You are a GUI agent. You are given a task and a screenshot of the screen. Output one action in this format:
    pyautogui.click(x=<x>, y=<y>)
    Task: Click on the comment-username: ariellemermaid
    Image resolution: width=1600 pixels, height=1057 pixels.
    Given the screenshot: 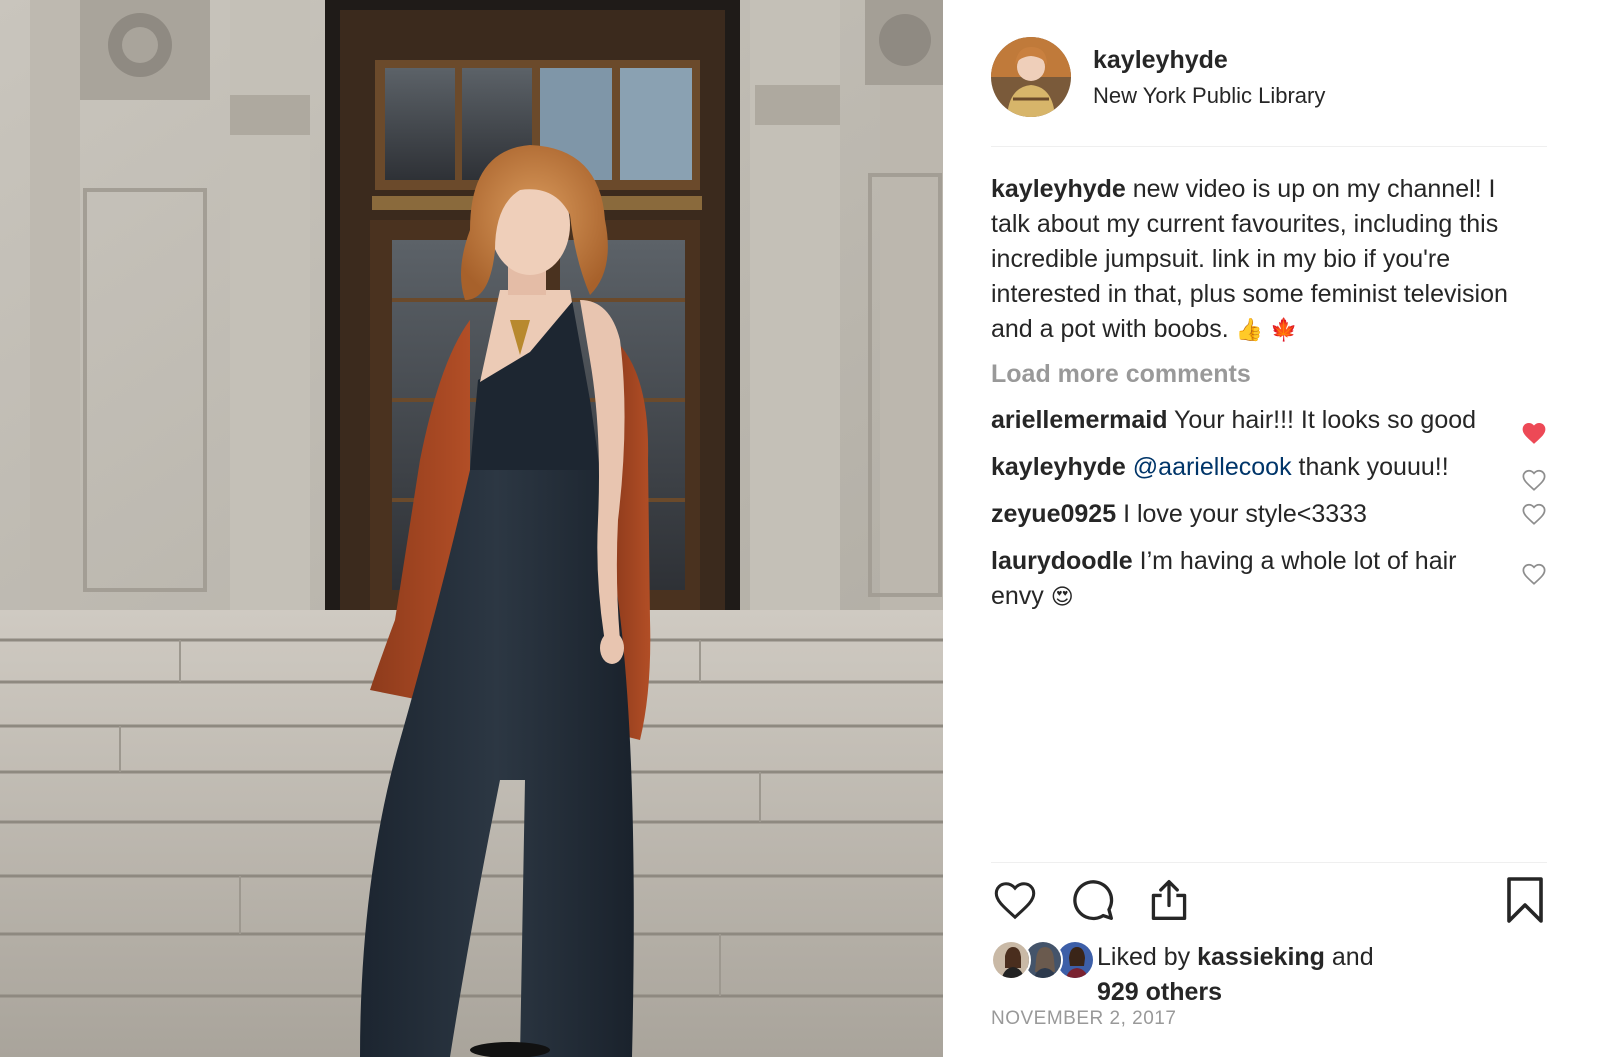 What is the action you would take?
    pyautogui.click(x=1079, y=420)
    